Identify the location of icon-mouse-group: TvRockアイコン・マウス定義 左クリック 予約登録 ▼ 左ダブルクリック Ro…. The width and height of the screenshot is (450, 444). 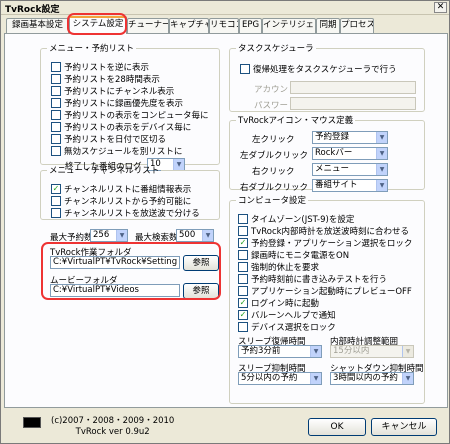
(327, 153).